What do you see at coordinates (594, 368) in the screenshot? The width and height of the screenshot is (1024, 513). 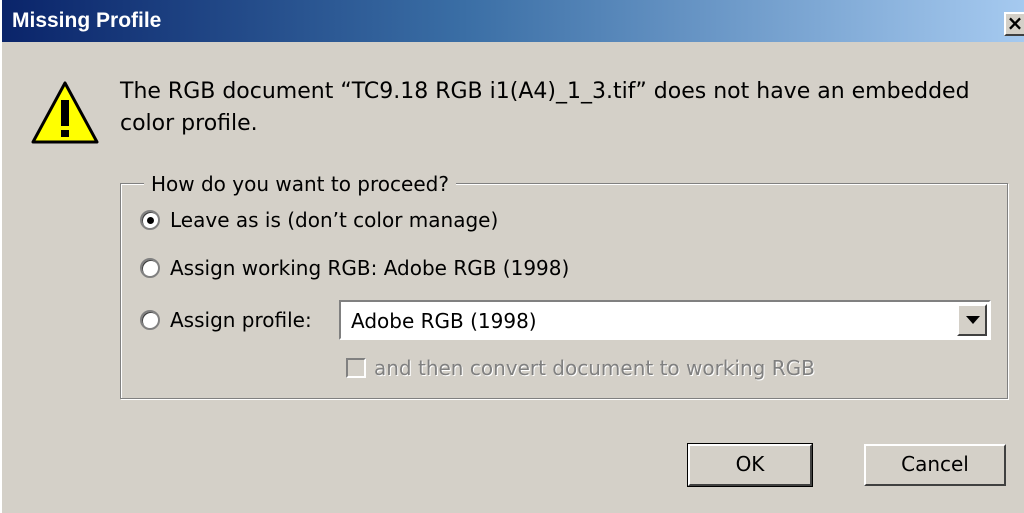 I see `checkbox-label: and then convert document to working RGB` at bounding box center [594, 368].